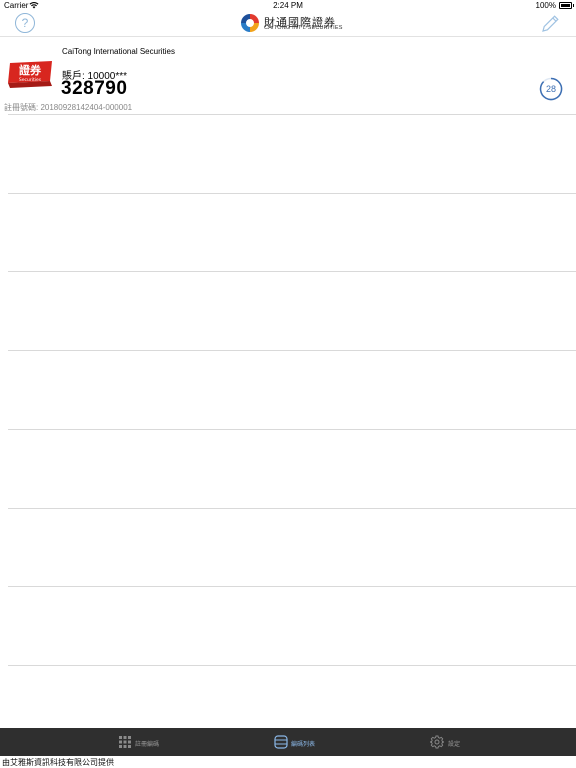 The image size is (576, 768). I want to click on badge-text: 證券, so click(30, 70).